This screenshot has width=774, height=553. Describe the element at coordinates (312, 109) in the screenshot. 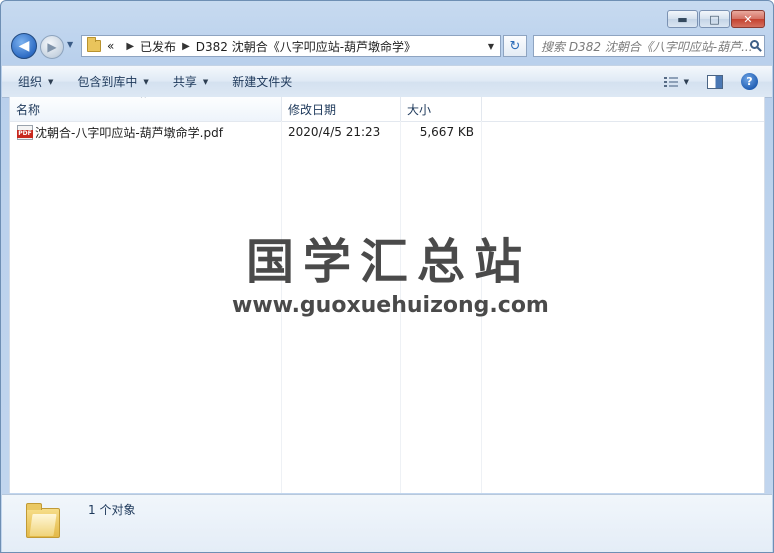

I see `column-date-label: 修改日期` at that location.